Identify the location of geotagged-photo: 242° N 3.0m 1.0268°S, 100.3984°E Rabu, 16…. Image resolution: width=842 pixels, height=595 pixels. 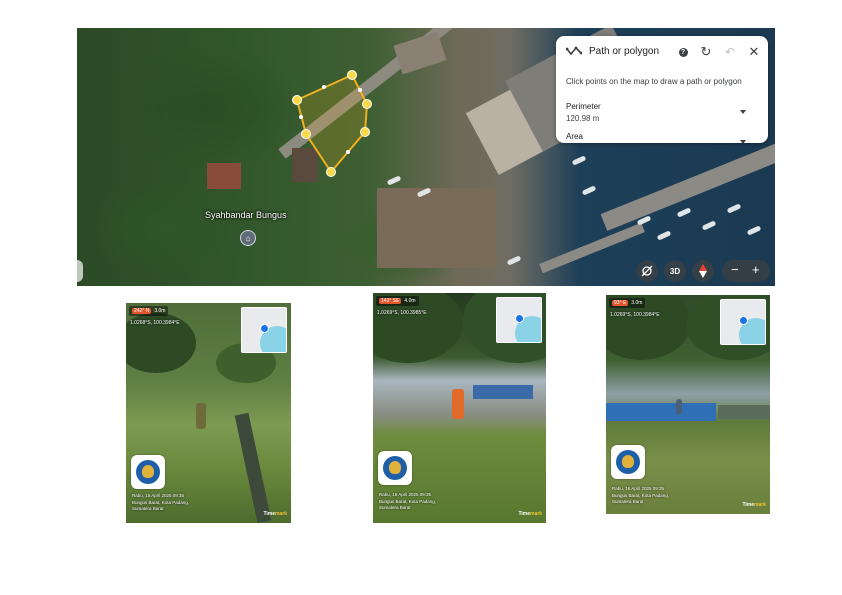
(208, 413).